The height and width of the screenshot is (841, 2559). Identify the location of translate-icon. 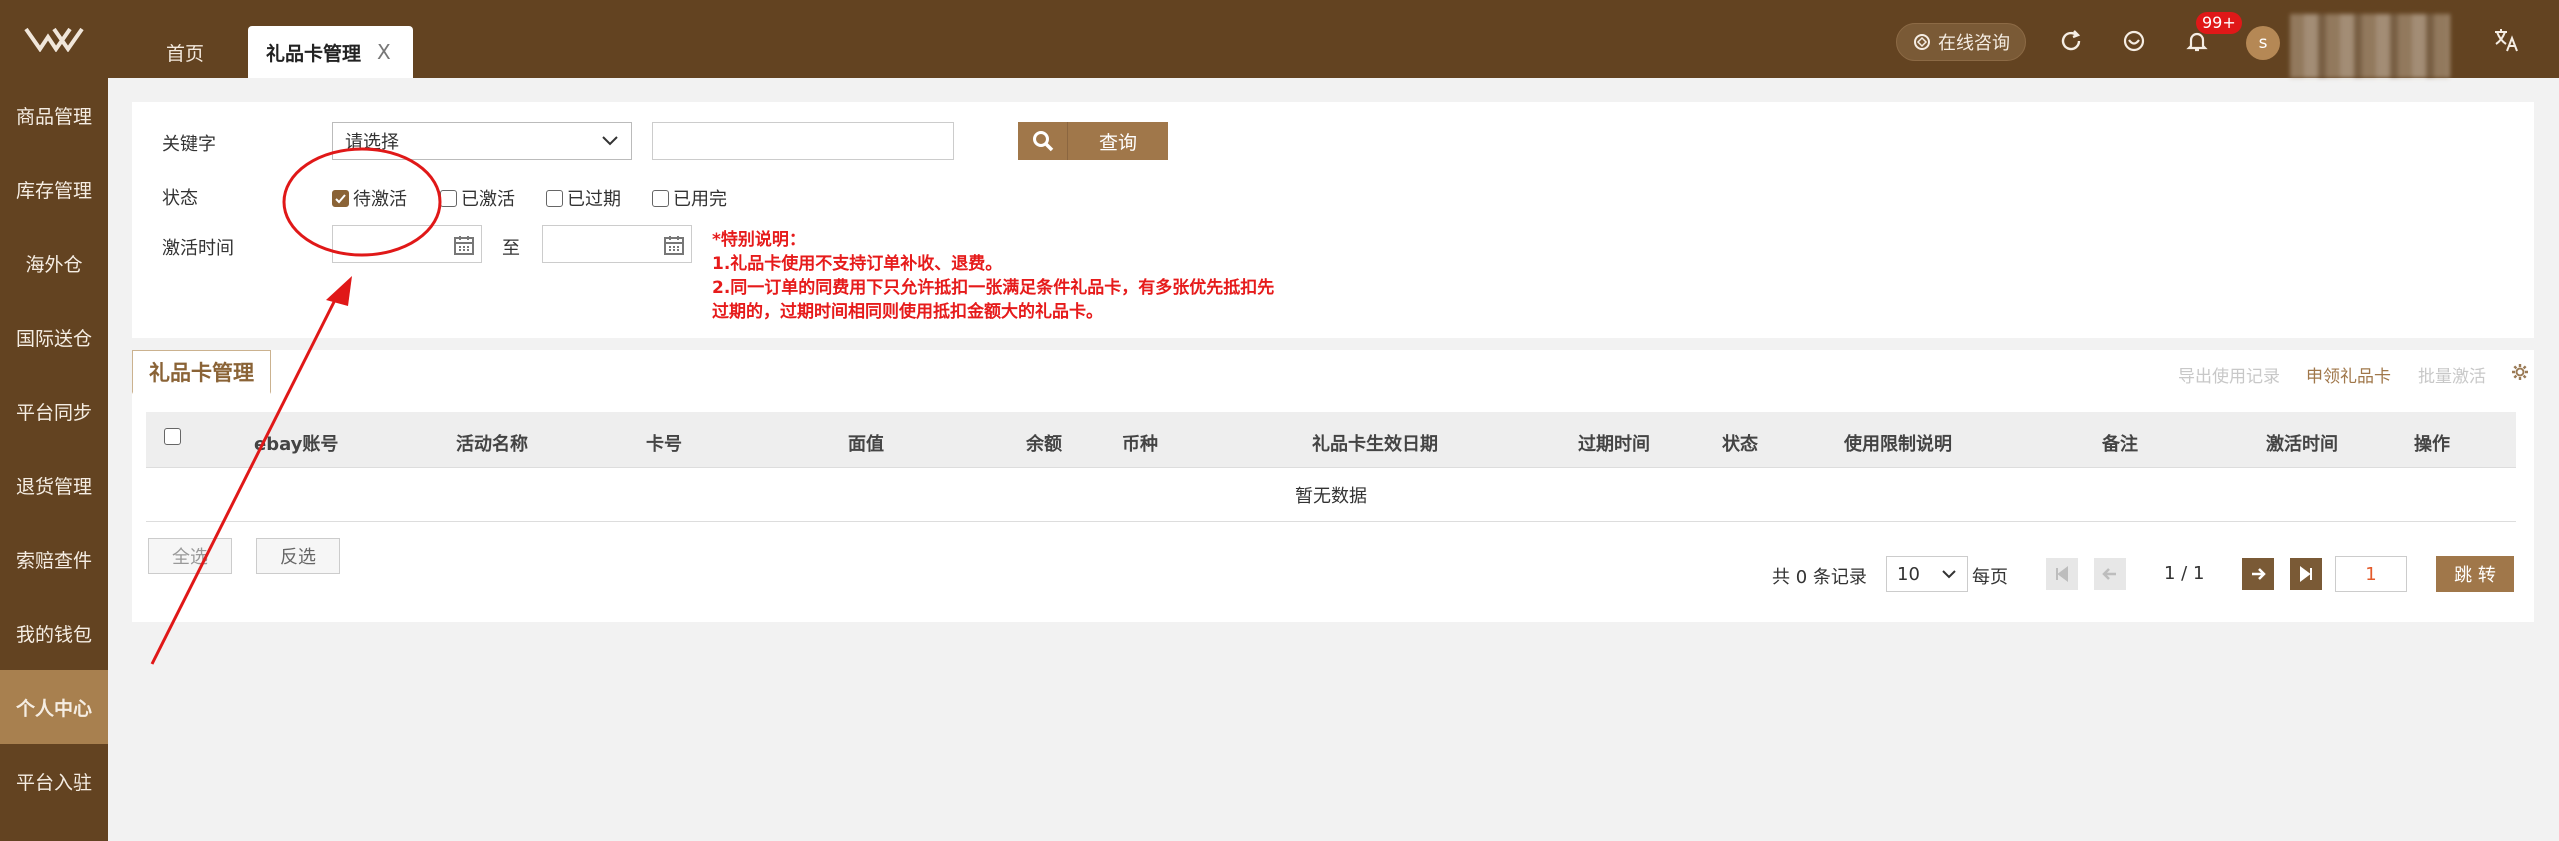
(2506, 40).